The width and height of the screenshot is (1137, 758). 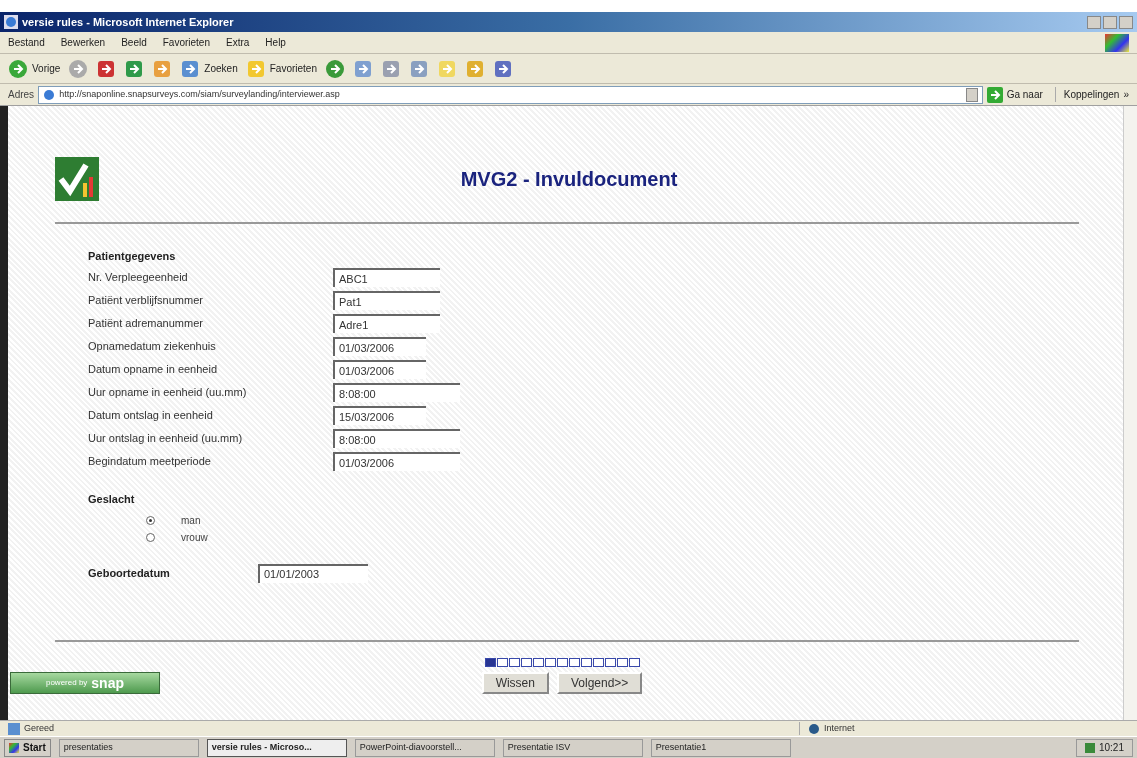 What do you see at coordinates (238, 42) in the screenshot?
I see `menu-item: Extra` at bounding box center [238, 42].